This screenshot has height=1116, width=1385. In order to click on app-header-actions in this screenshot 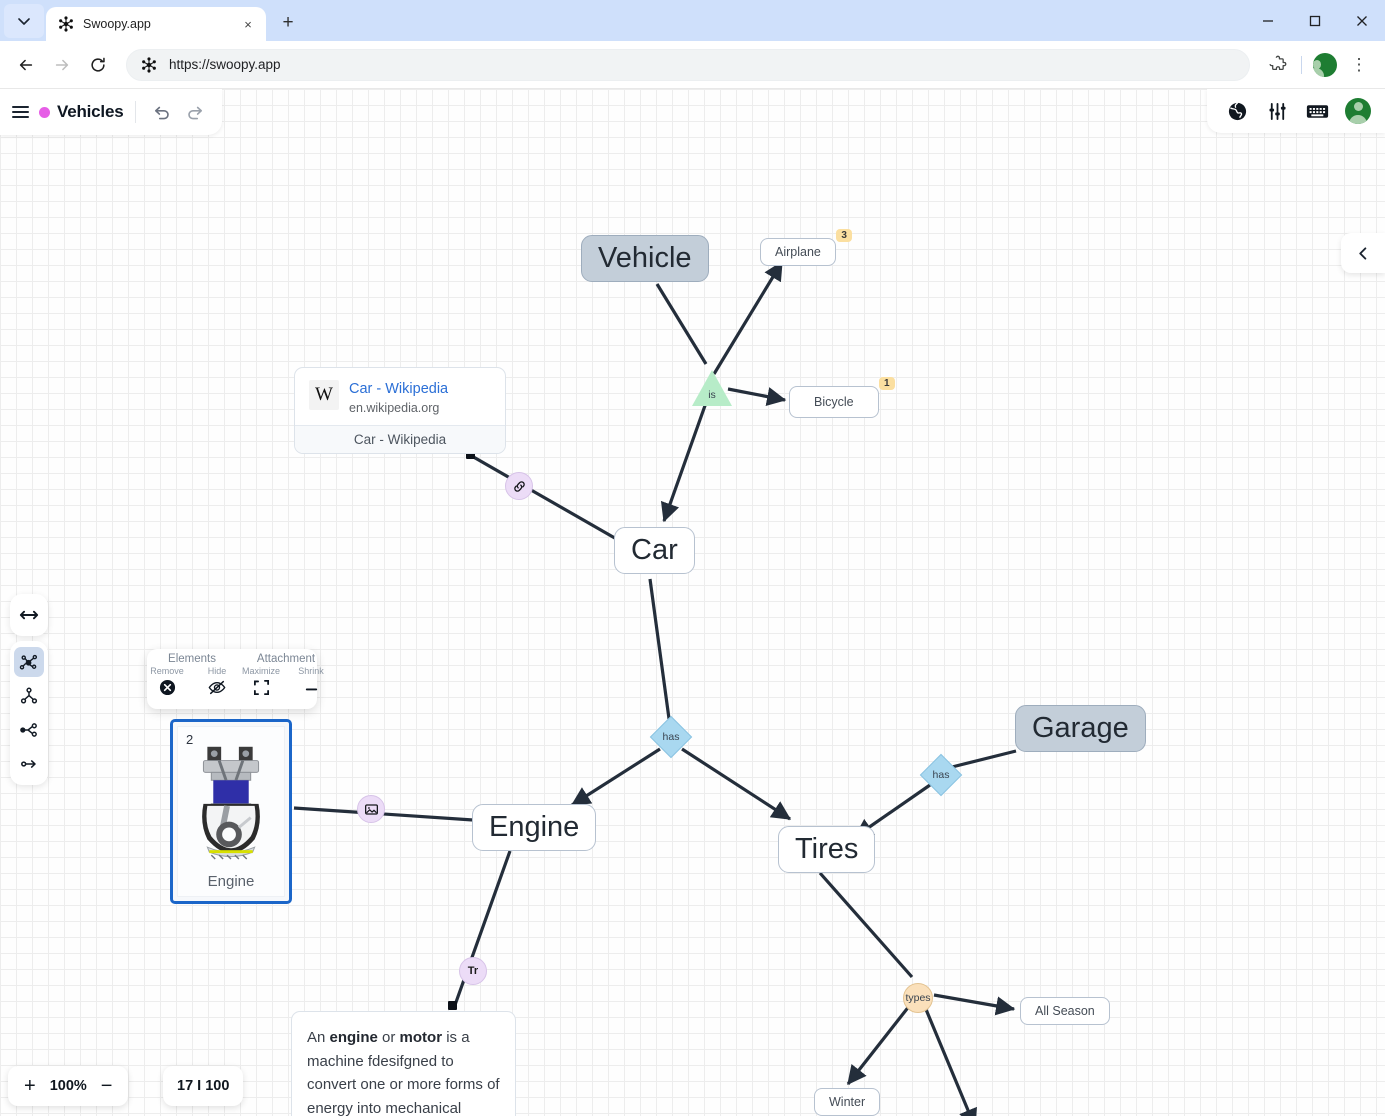, I will do `click(1296, 111)`.